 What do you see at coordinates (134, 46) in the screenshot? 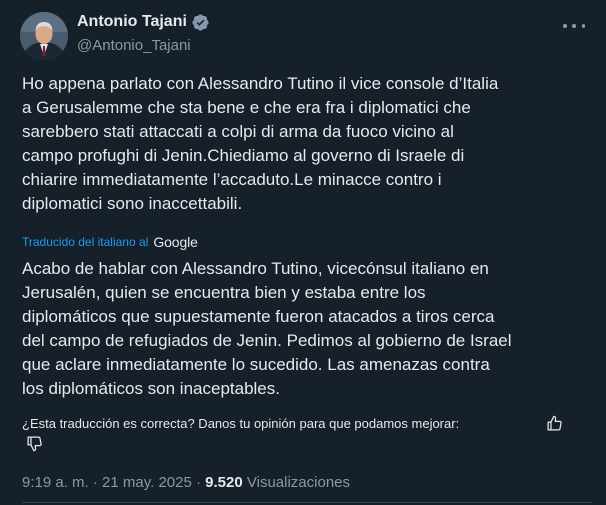
I see `author-handle: @Antonio_Tajani` at bounding box center [134, 46].